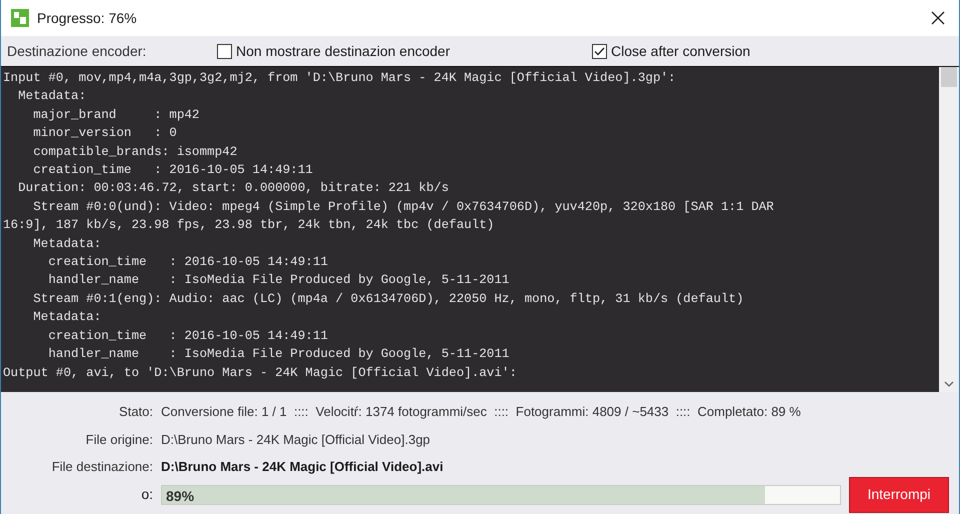 The image size is (960, 514). I want to click on scrollbar, so click(949, 229).